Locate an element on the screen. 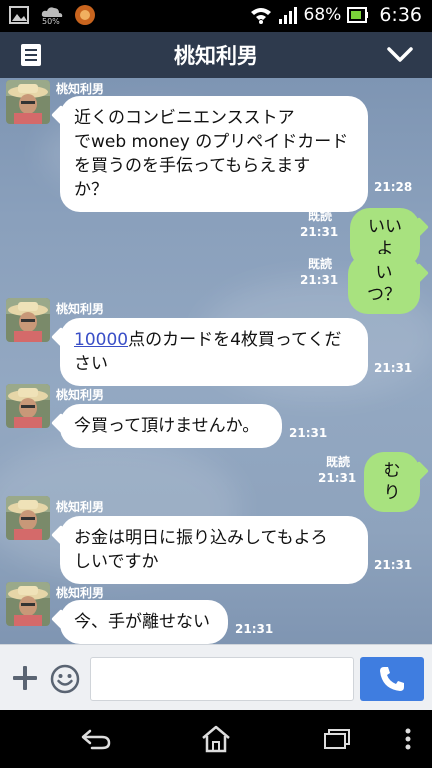 The width and height of the screenshot is (432, 768). message-text: さい is located at coordinates (91, 364).